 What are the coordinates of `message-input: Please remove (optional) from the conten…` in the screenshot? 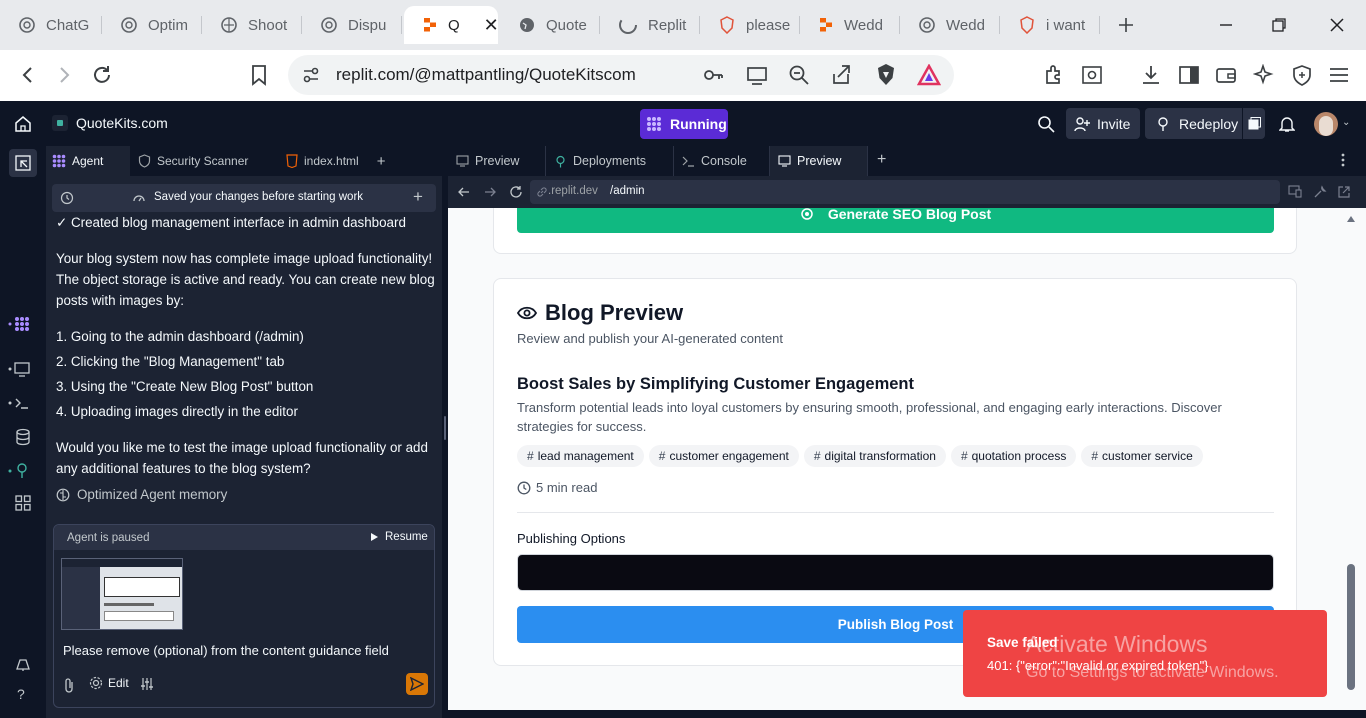 It's located at (226, 650).